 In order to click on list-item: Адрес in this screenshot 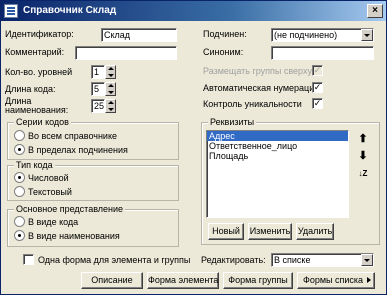, I will do `click(277, 136)`.